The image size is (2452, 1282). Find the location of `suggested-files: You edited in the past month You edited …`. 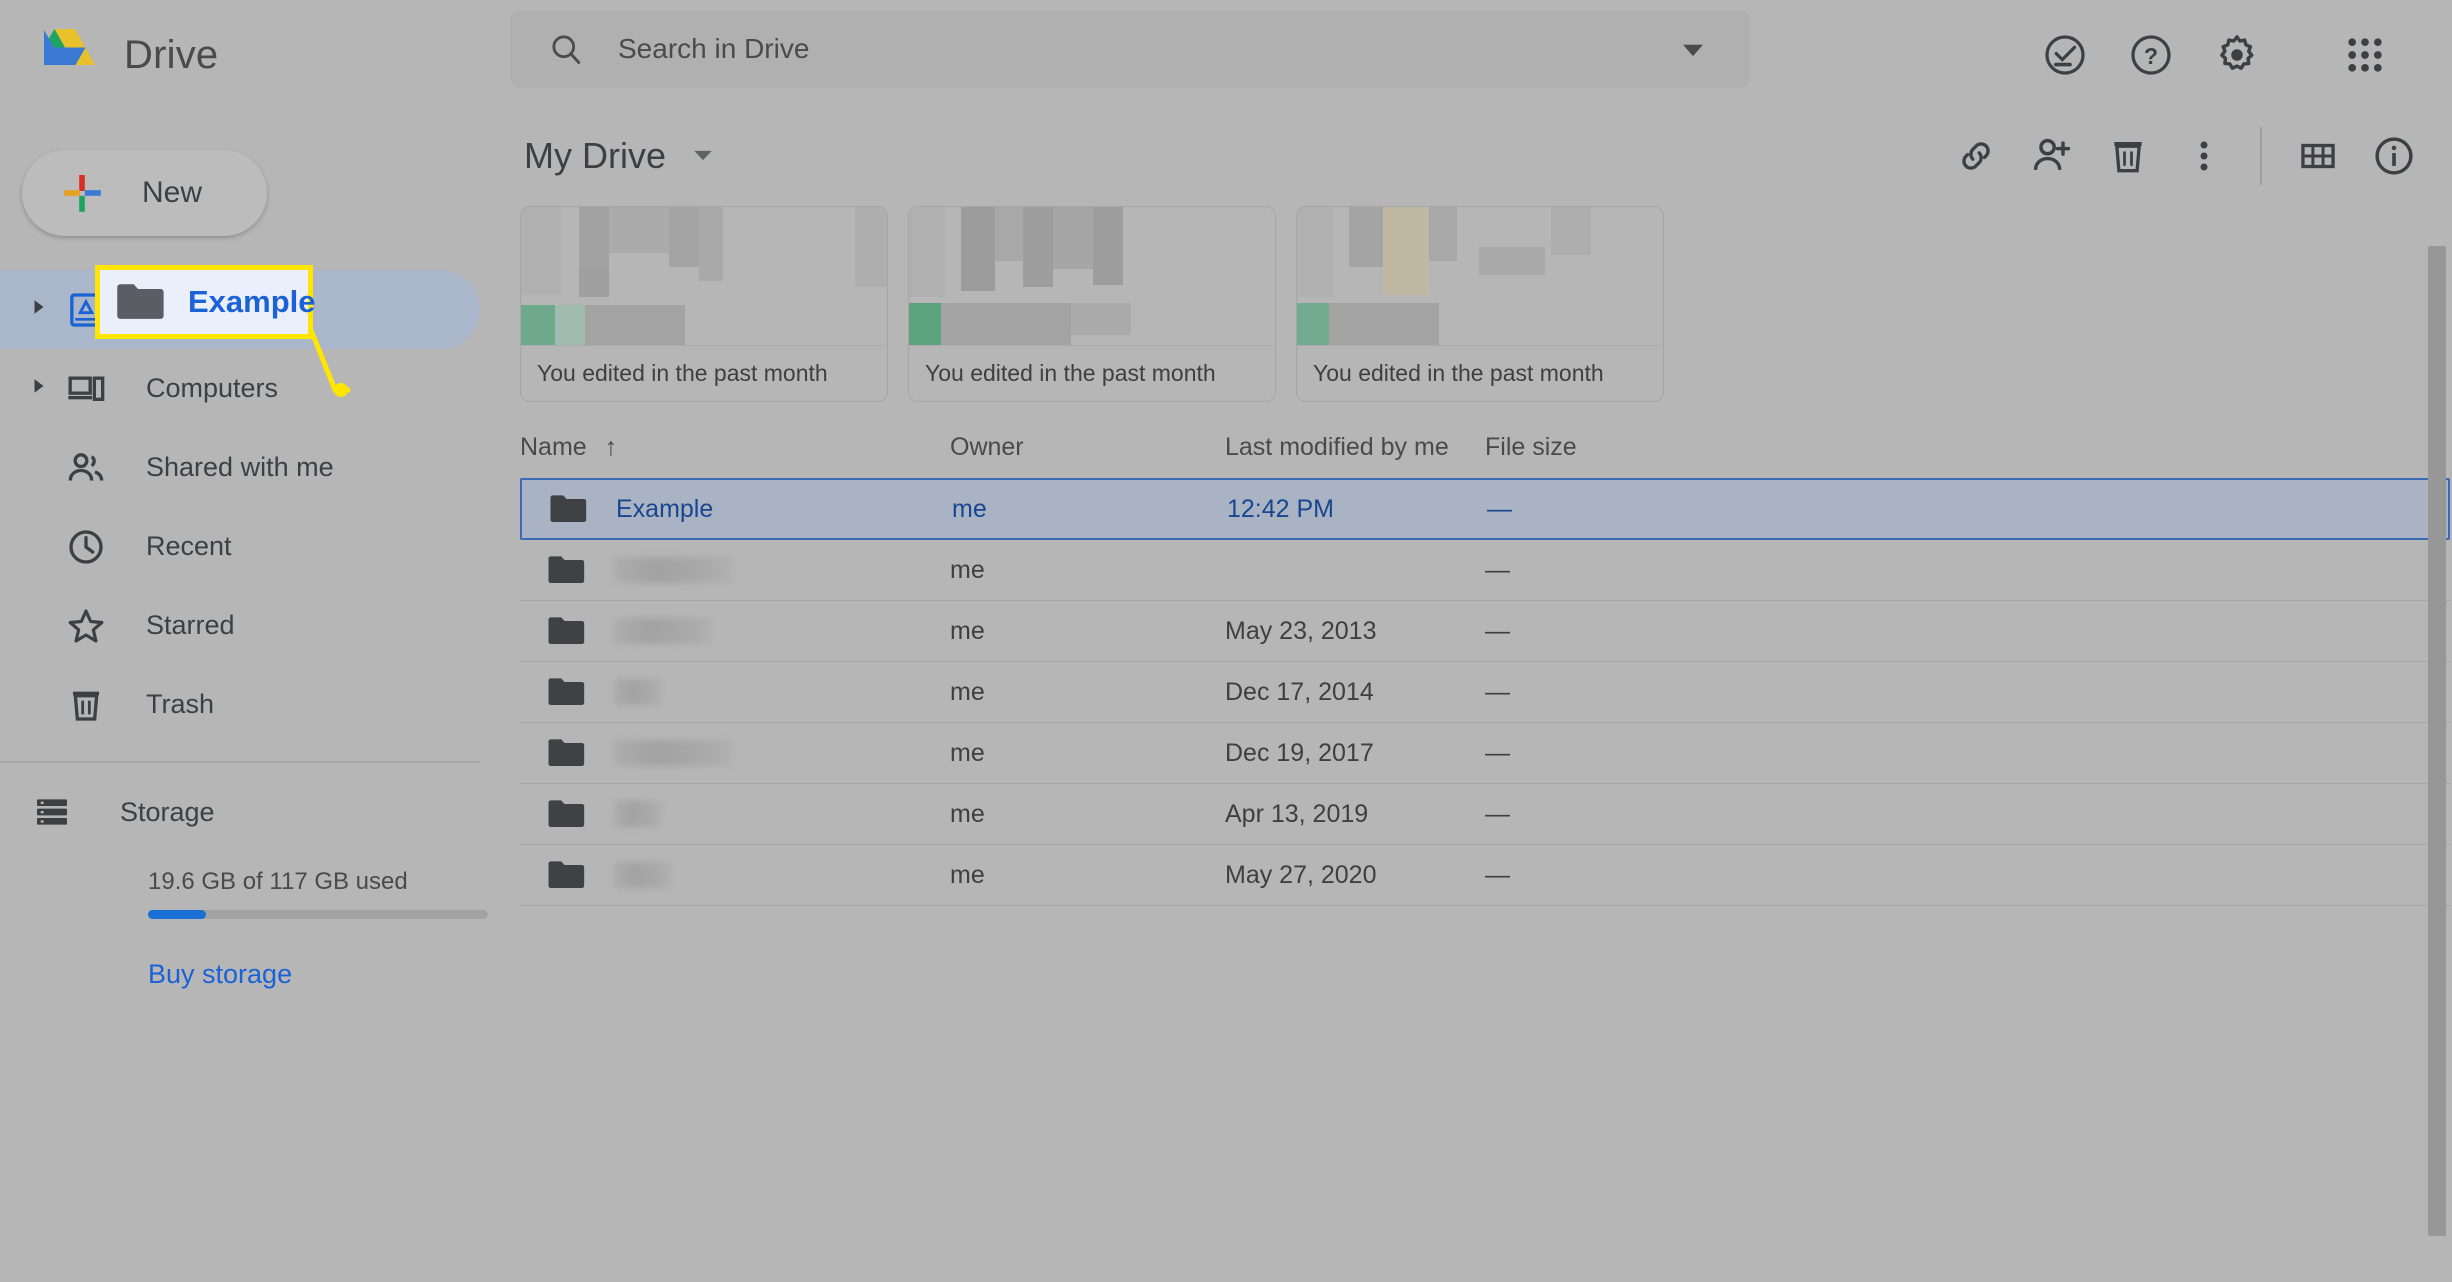

suggested-files: You edited in the past month You edited … is located at coordinates (1486, 304).